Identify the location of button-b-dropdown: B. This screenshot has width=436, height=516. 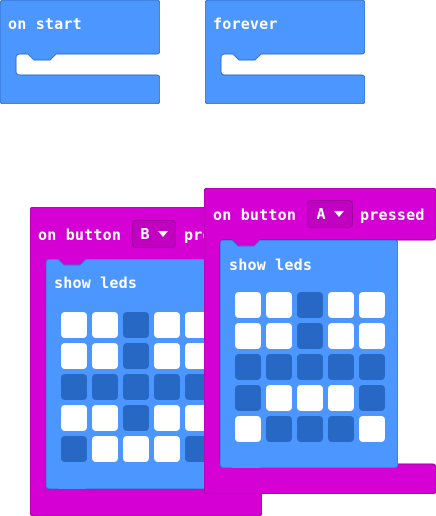
(154, 234).